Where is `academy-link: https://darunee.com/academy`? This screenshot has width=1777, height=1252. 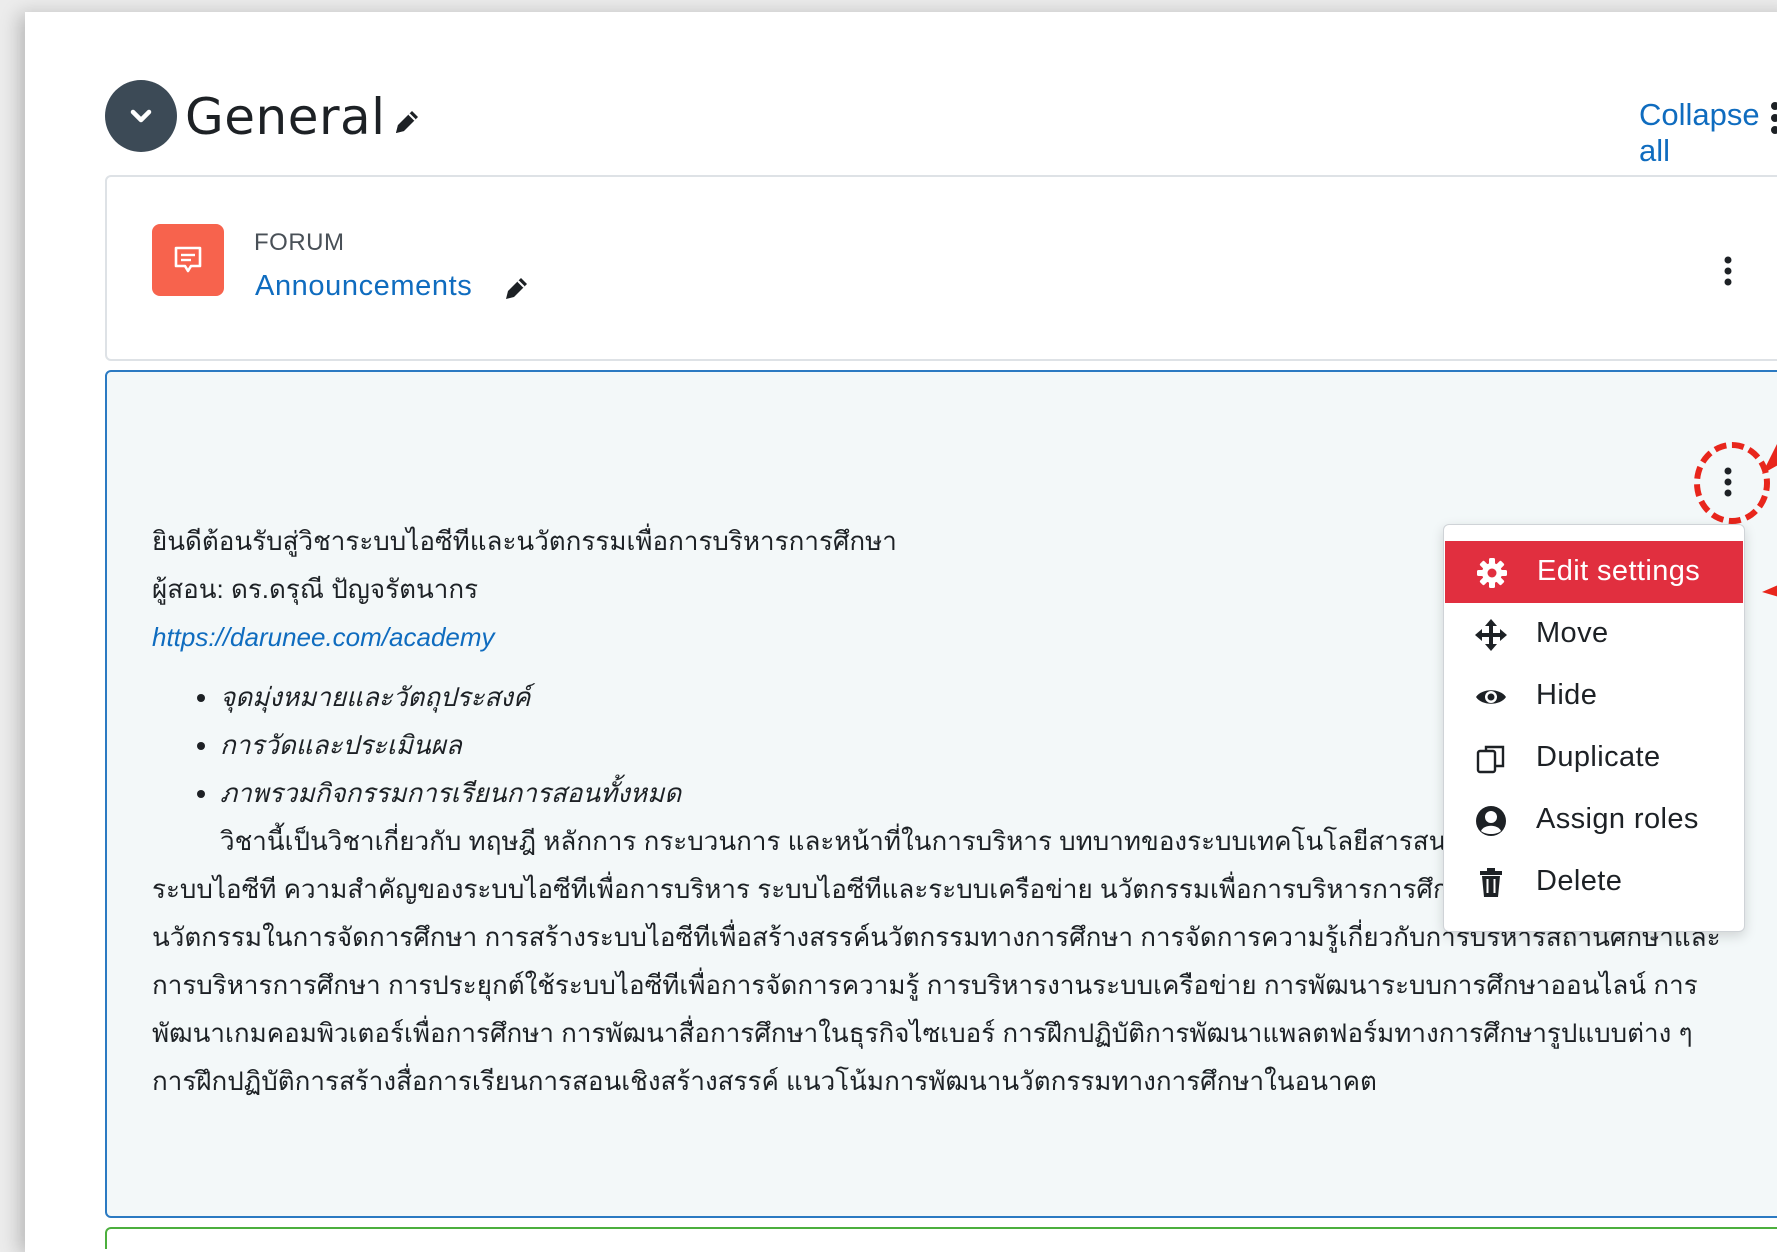
academy-link: https://darunee.com/academy is located at coordinates (323, 637).